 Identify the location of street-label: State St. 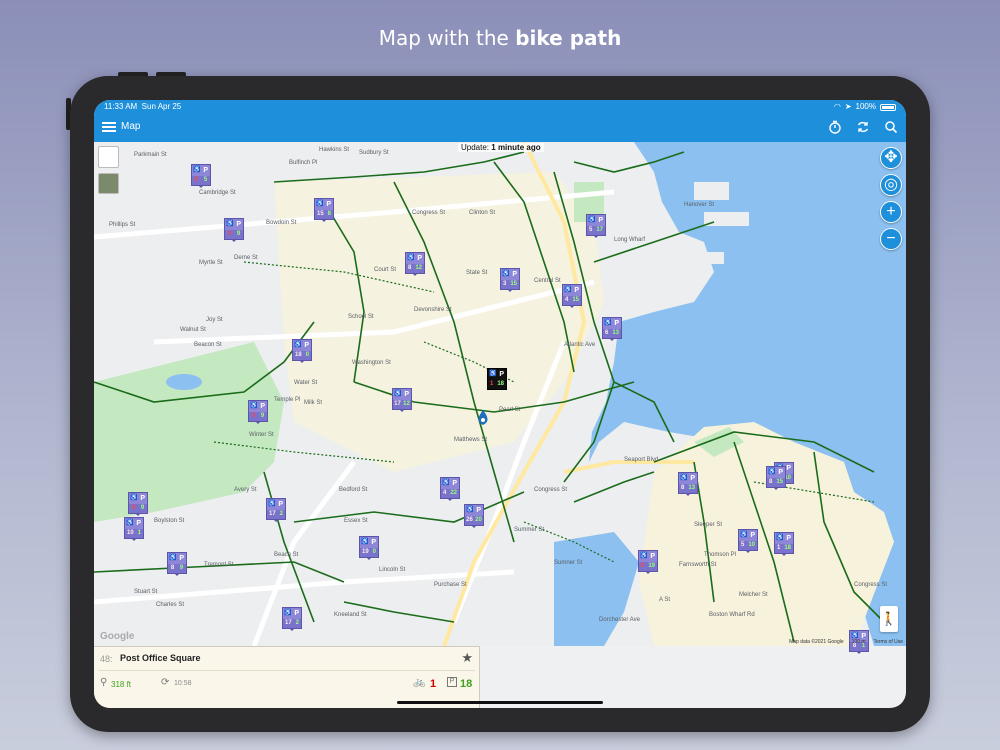
(477, 273).